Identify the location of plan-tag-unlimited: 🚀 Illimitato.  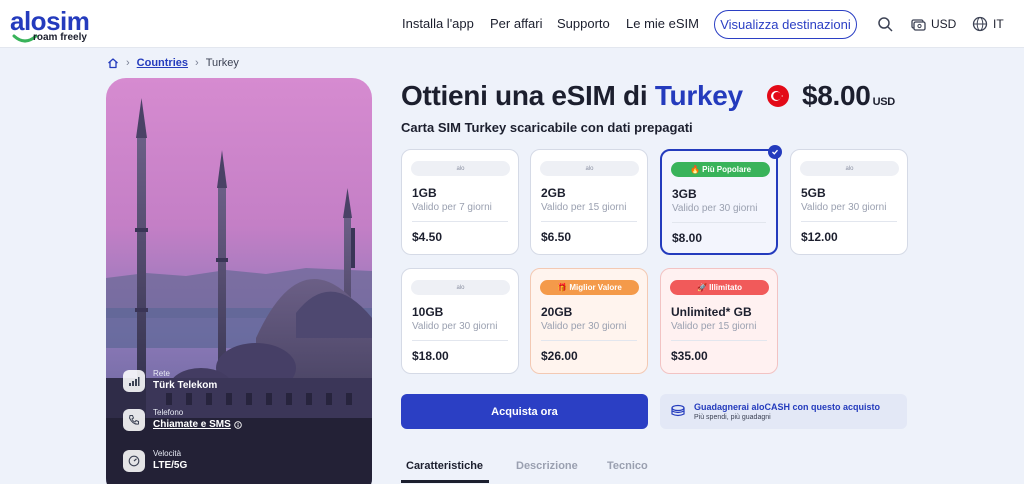
(719, 287).